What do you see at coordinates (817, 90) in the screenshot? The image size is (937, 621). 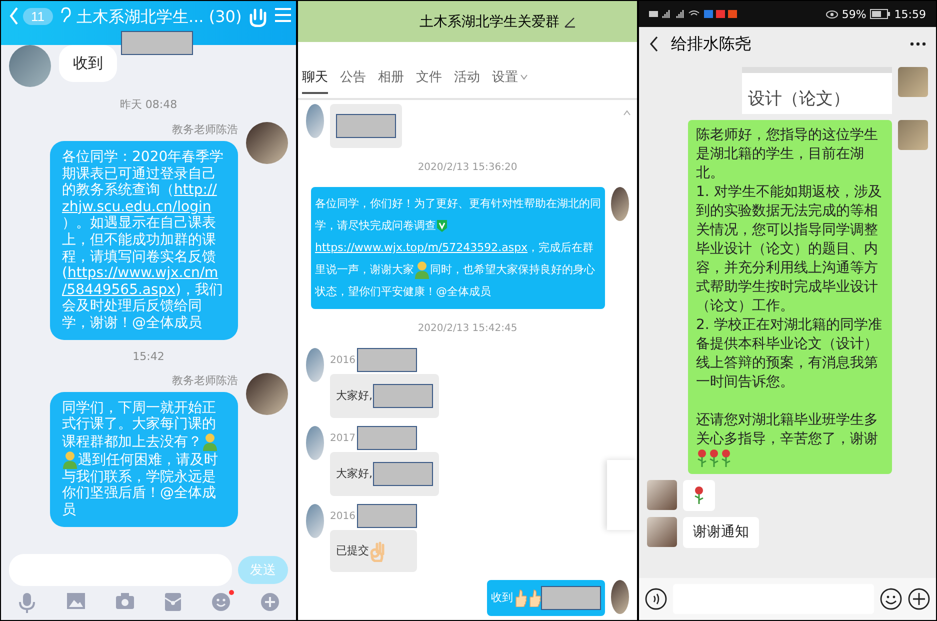 I see `image-message: 设计（论文）` at bounding box center [817, 90].